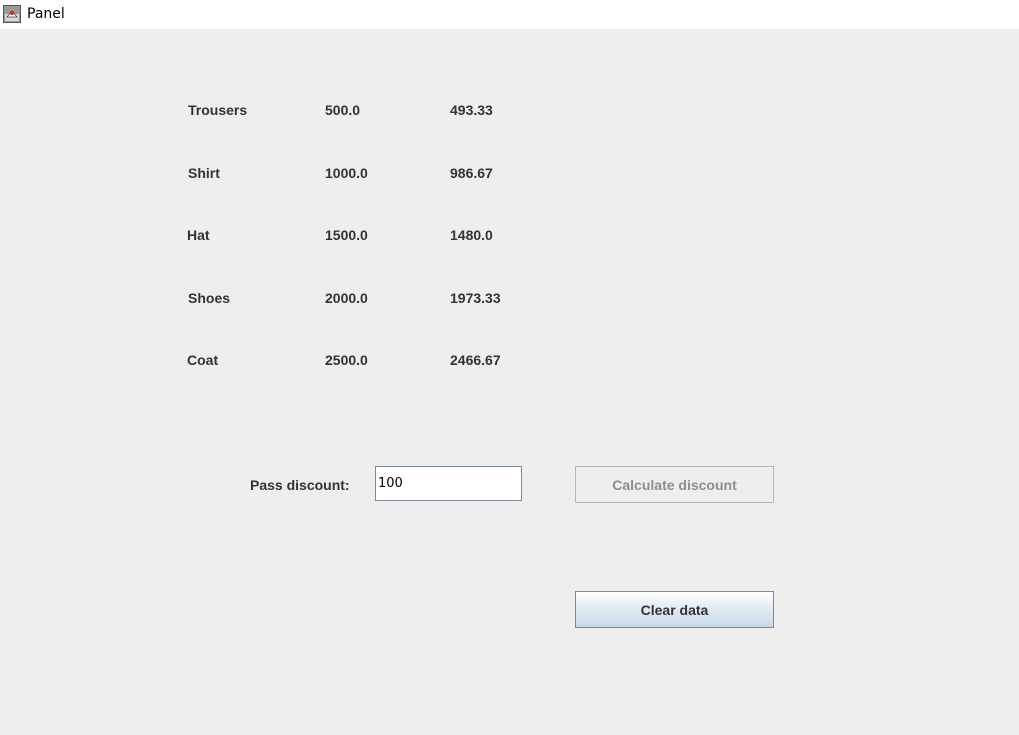 This screenshot has width=1019, height=735. I want to click on title-bar: Panel, so click(509, 14).